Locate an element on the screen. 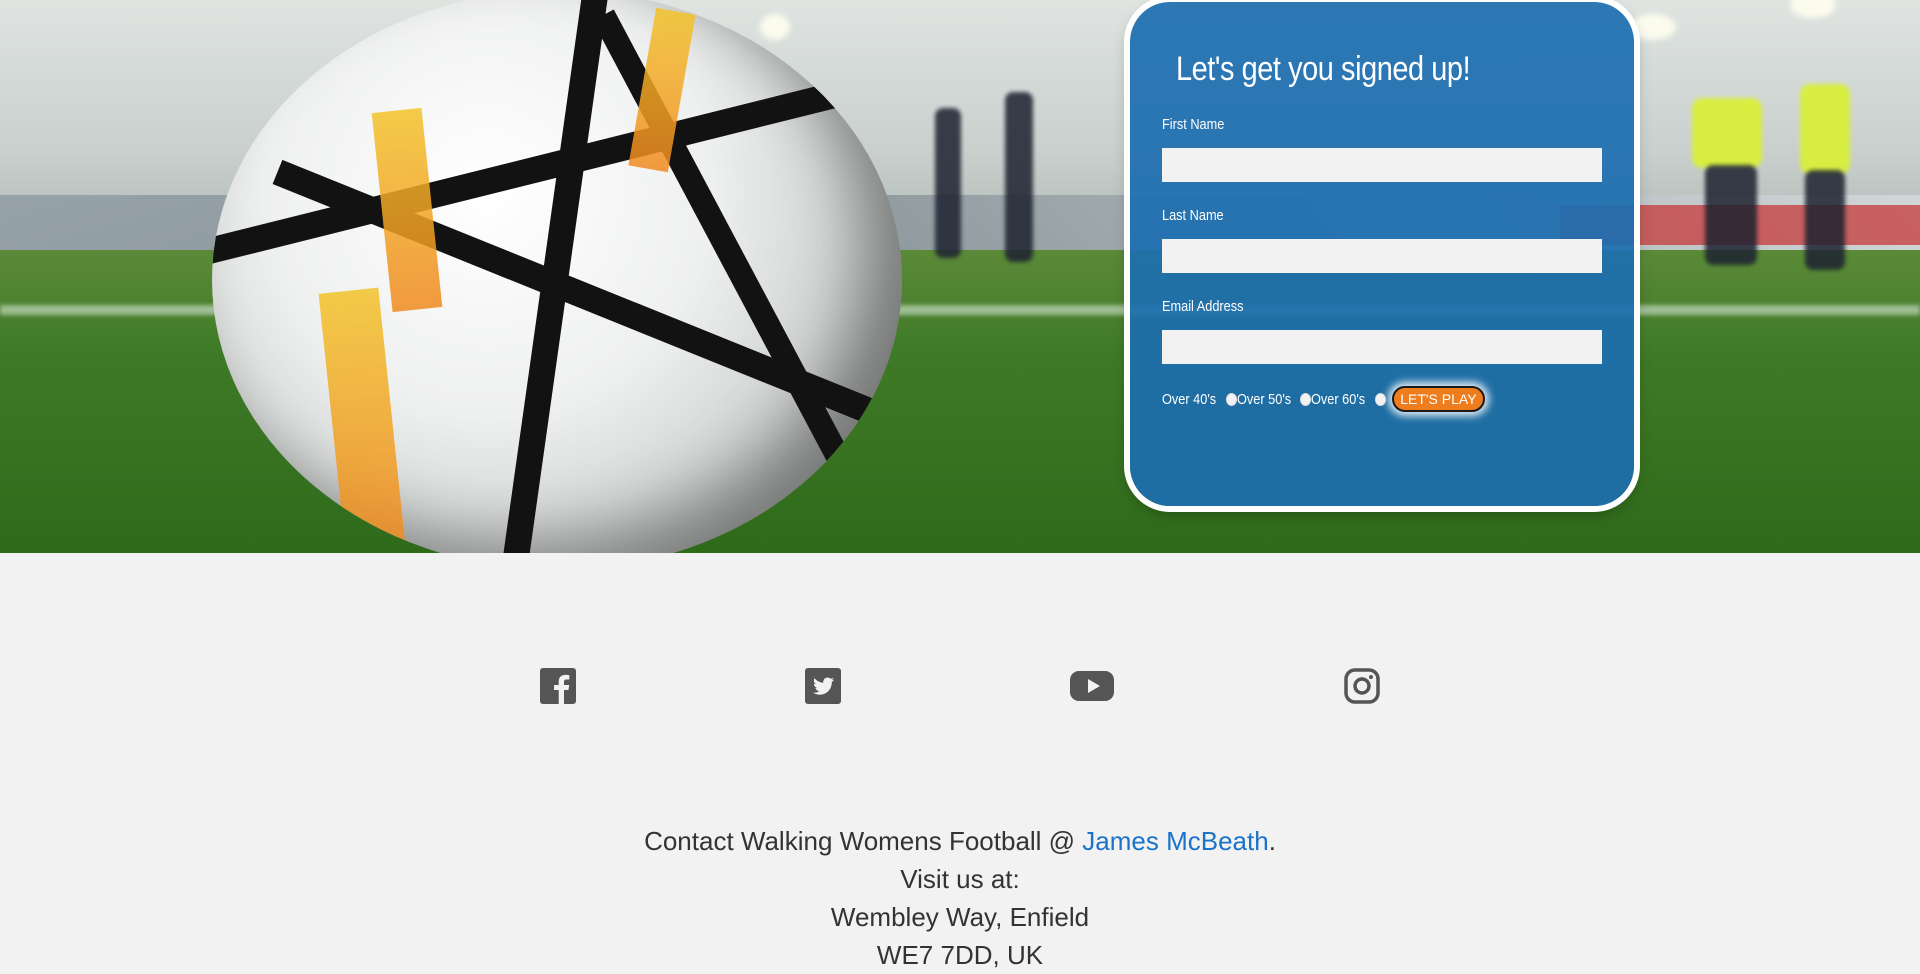 The image size is (1920, 974). email-label: Email Address is located at coordinates (1203, 306).